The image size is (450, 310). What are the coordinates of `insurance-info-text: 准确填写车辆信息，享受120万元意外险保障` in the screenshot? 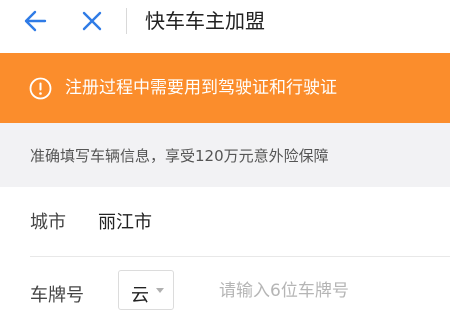 It's located at (179, 155).